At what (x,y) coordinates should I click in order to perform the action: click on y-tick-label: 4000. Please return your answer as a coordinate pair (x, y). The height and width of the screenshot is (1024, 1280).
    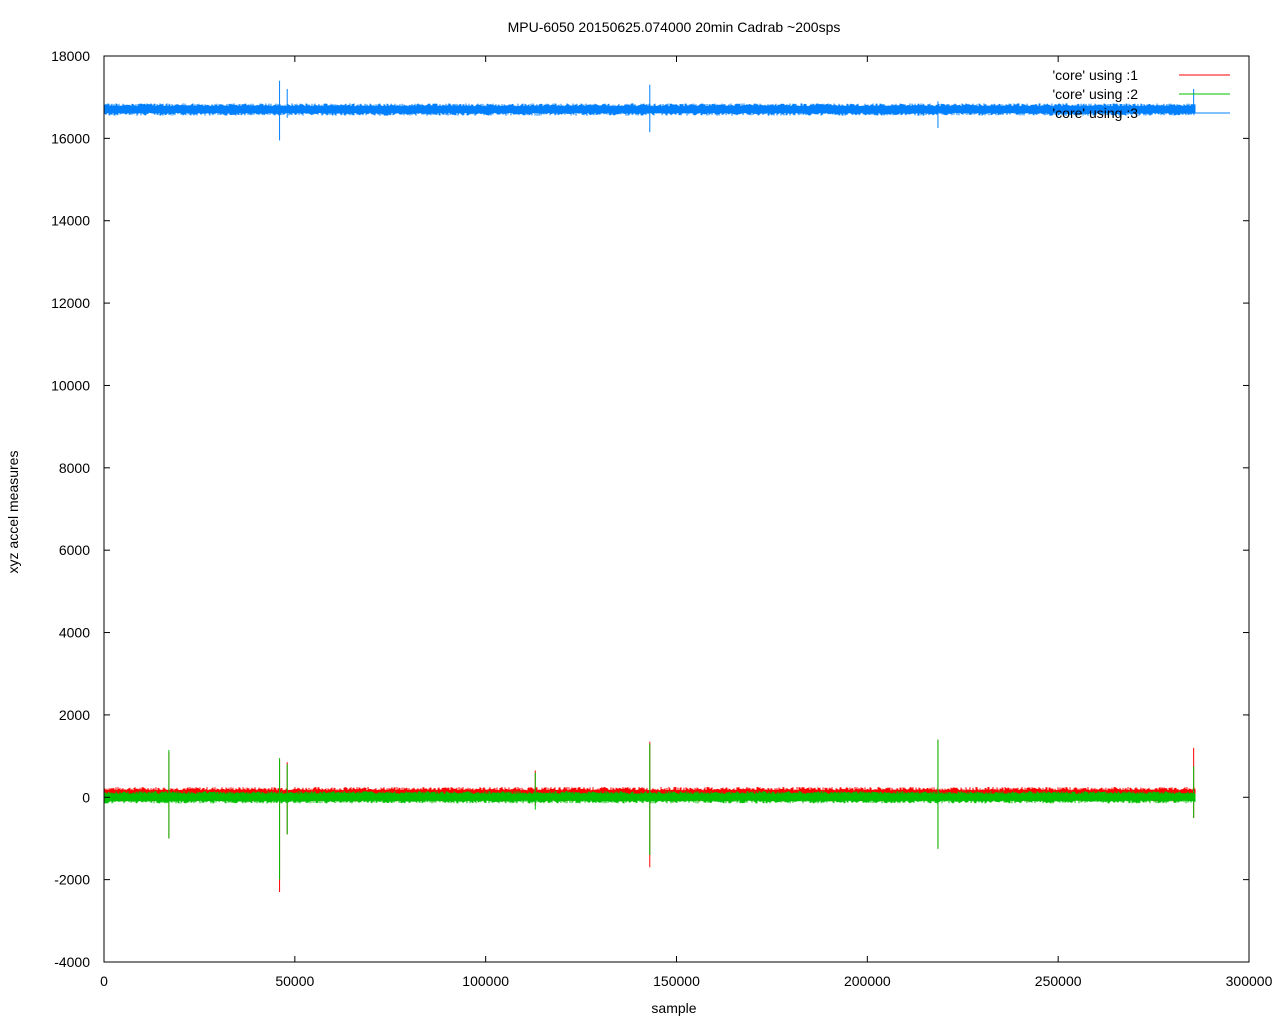
    Looking at the image, I should click on (74, 633).